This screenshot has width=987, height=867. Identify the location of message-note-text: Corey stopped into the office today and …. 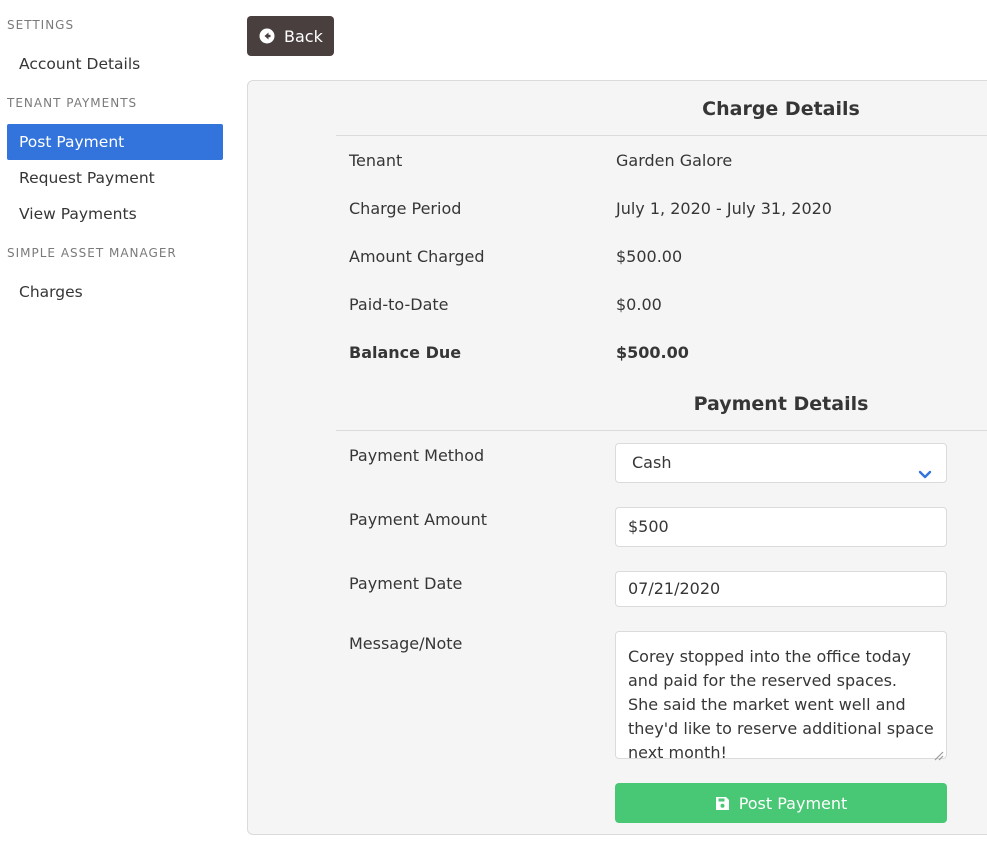
(783, 704).